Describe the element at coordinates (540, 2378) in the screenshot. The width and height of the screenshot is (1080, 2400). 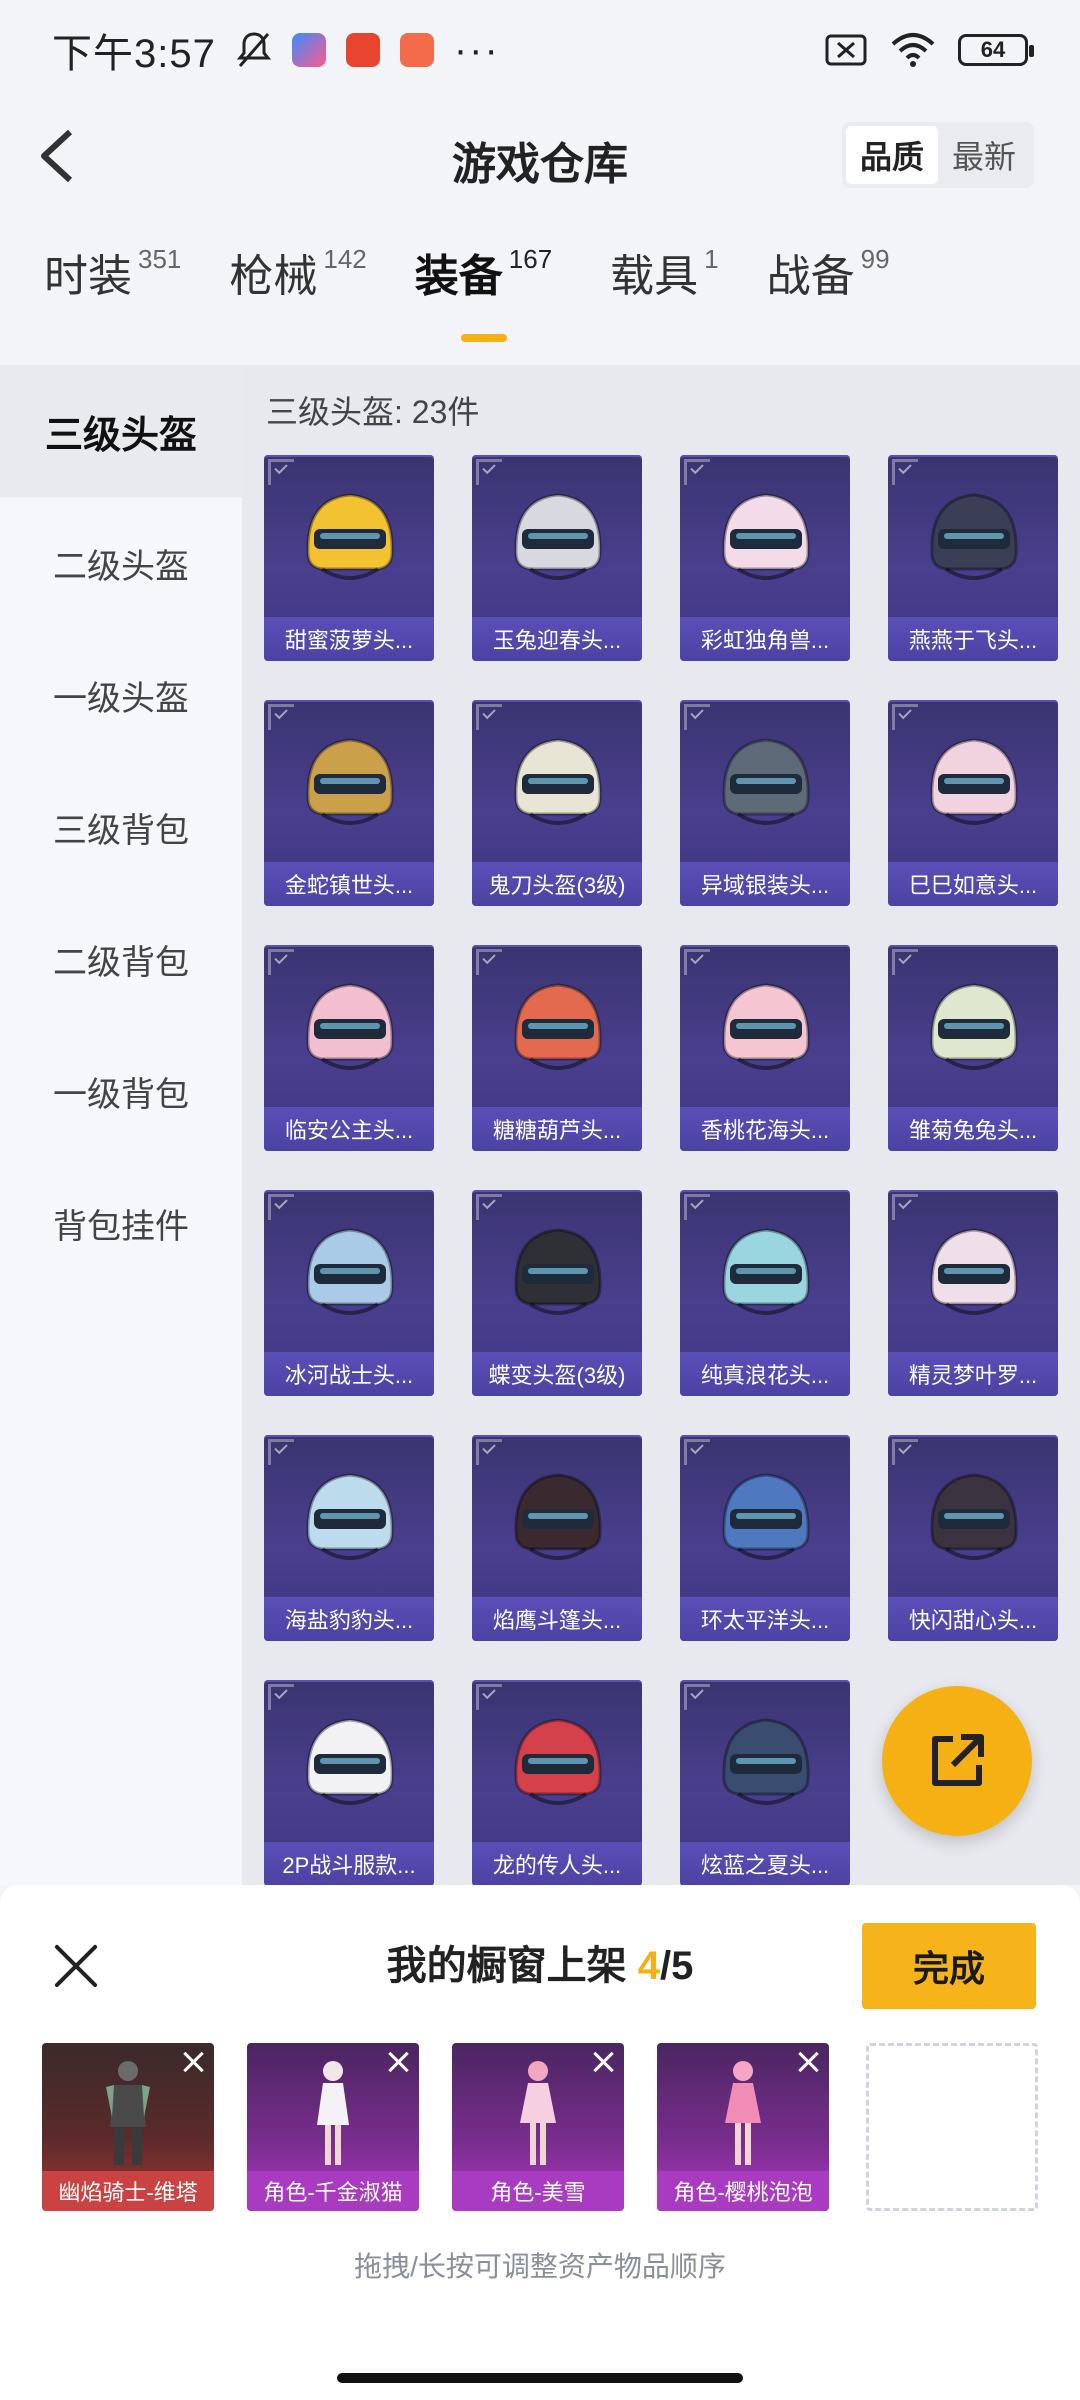
I see `home-indicator` at that location.